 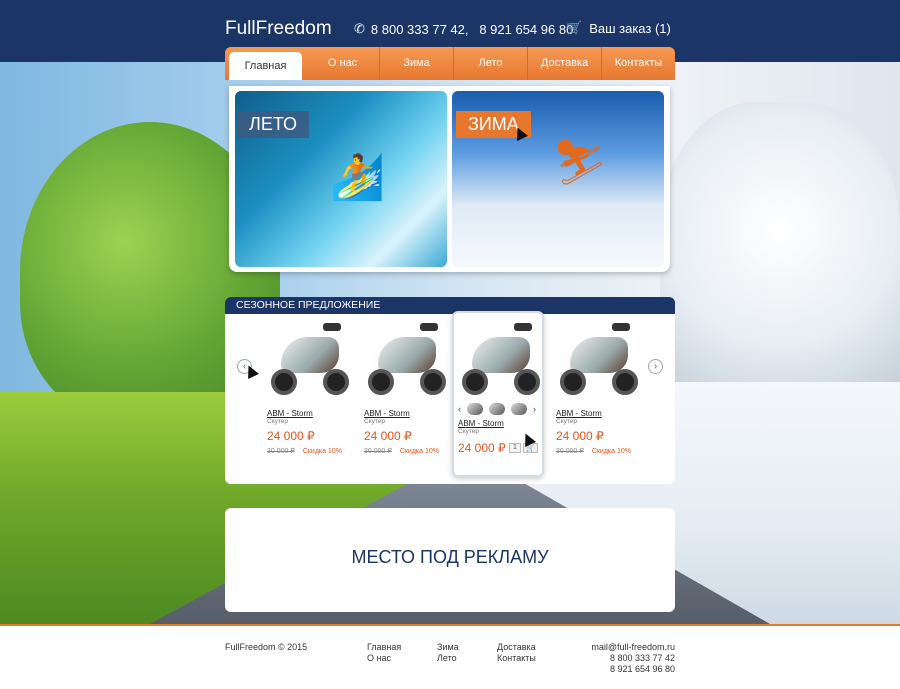 I want to click on summer-label: ЛЕТО, so click(x=273, y=124).